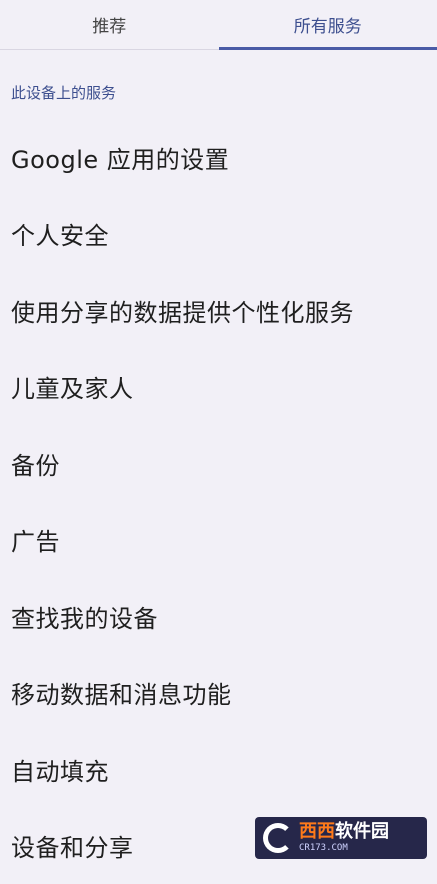  I want to click on tab-recommended: 推荐, so click(109, 24).